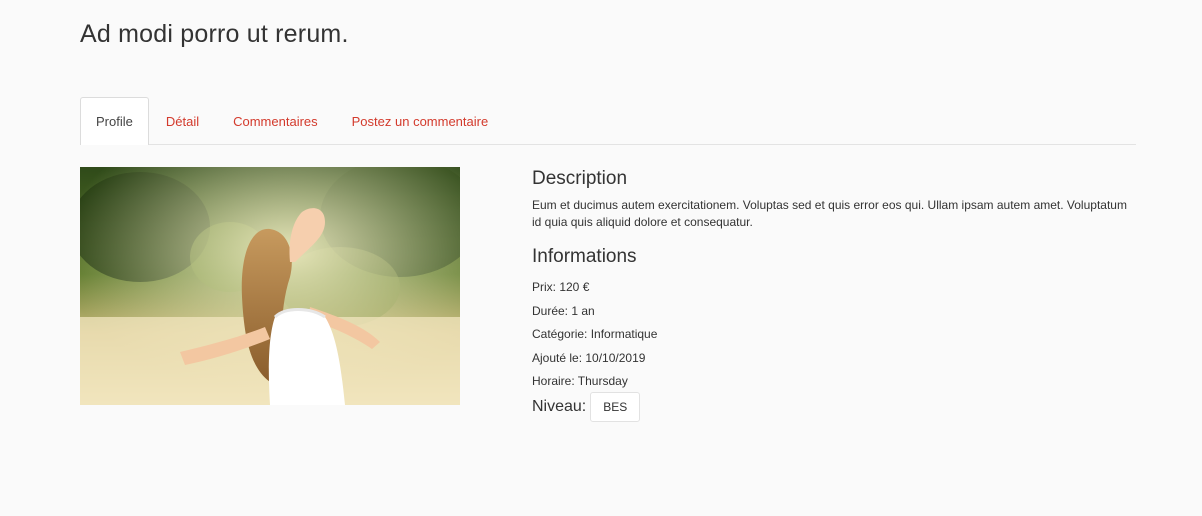  I want to click on tab-comments: Commentaires, so click(275, 121).